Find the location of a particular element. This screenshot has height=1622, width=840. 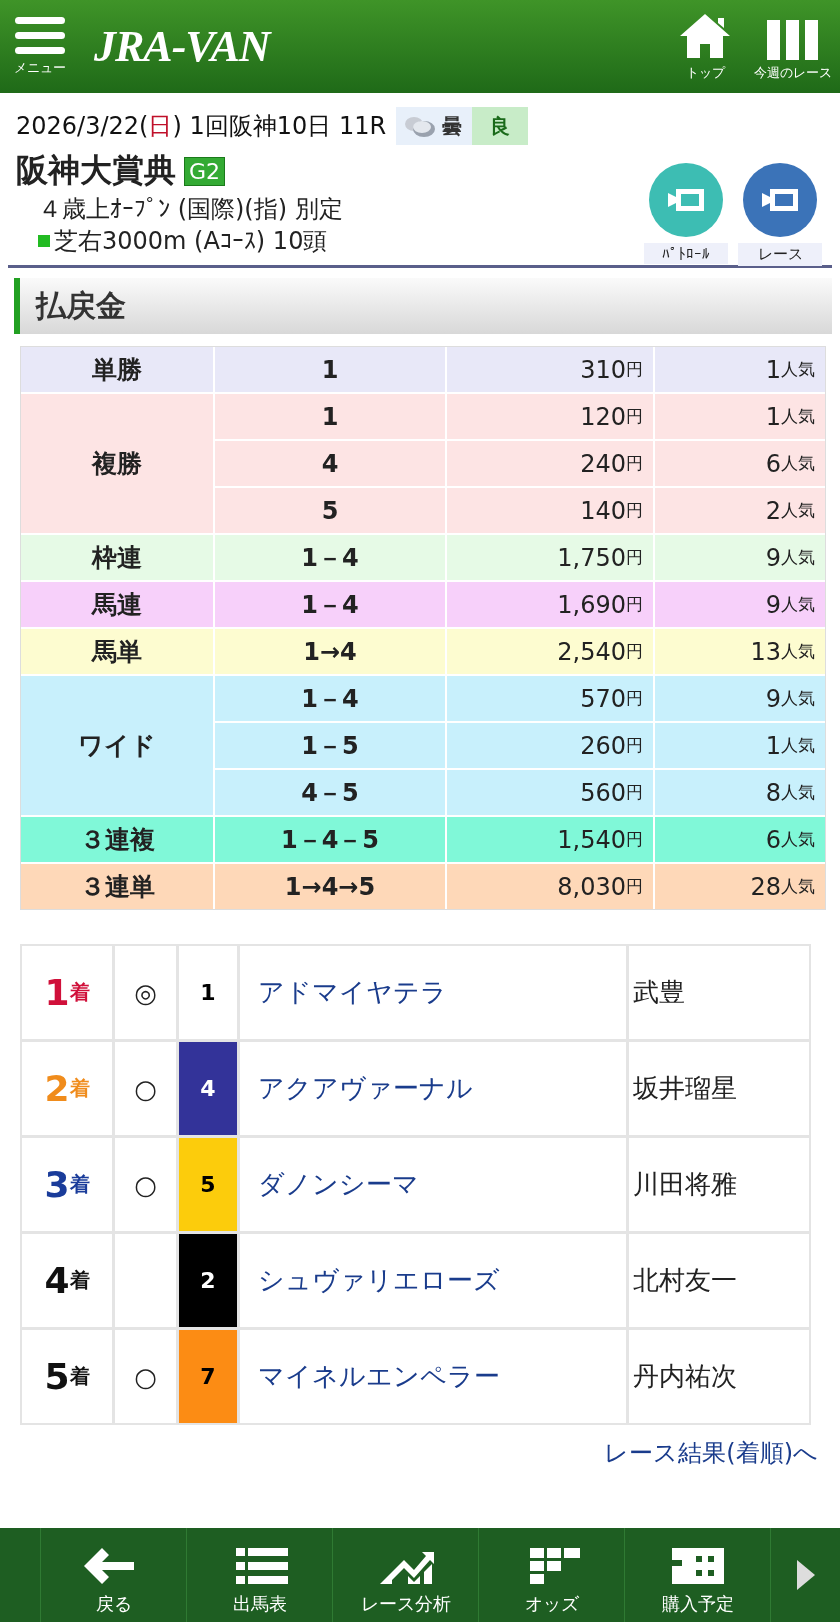

nav-link: 今週のレース is located at coordinates (793, 50).